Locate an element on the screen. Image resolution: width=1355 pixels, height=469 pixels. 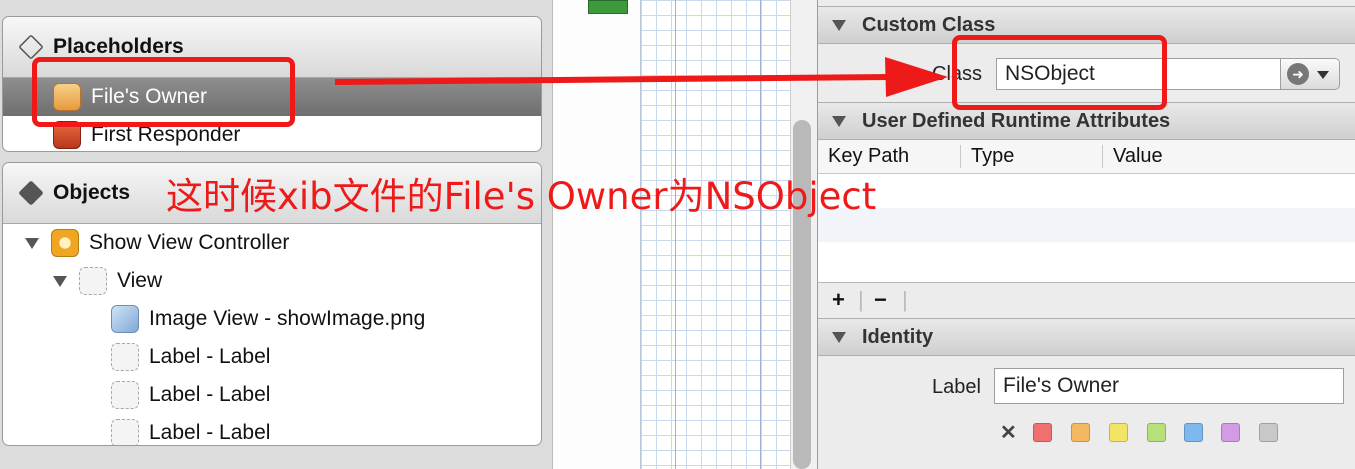
tree-item-image-view: Image View - showImage.png is located at coordinates (272, 319).